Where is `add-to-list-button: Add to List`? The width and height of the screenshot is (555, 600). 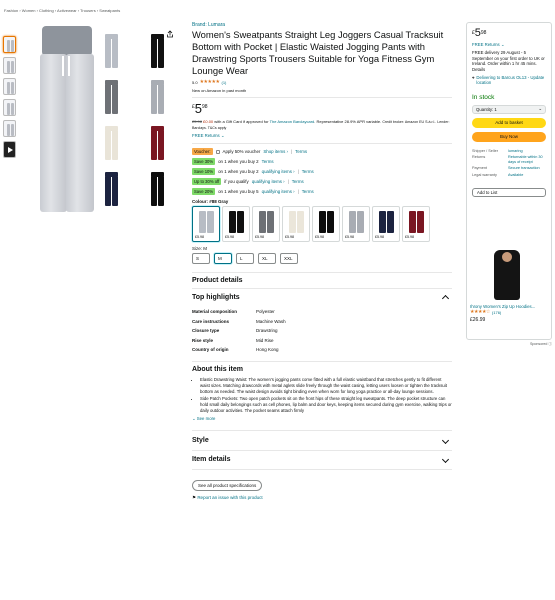
add-to-list-button: Add to List is located at coordinates (509, 193).